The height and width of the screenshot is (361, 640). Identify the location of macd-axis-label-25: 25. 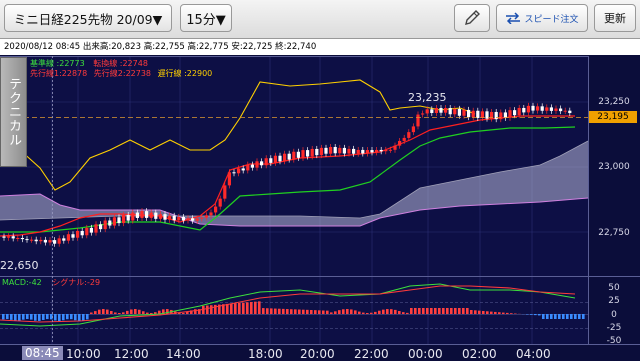
(614, 301).